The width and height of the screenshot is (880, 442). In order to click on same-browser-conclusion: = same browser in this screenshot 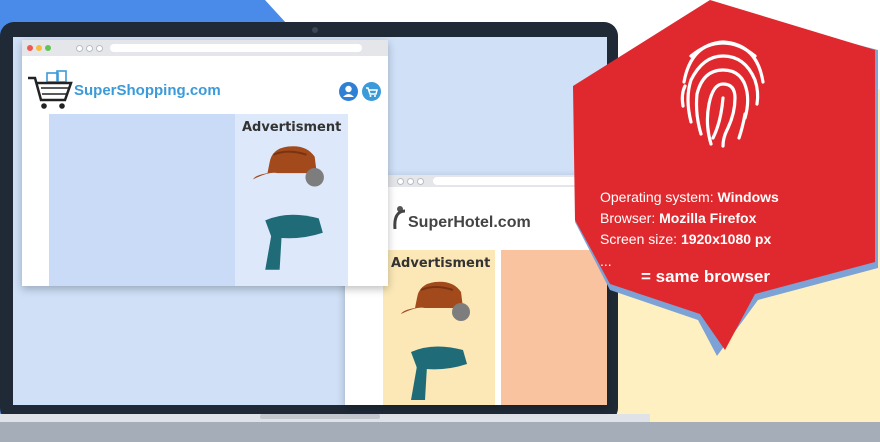, I will do `click(705, 276)`.